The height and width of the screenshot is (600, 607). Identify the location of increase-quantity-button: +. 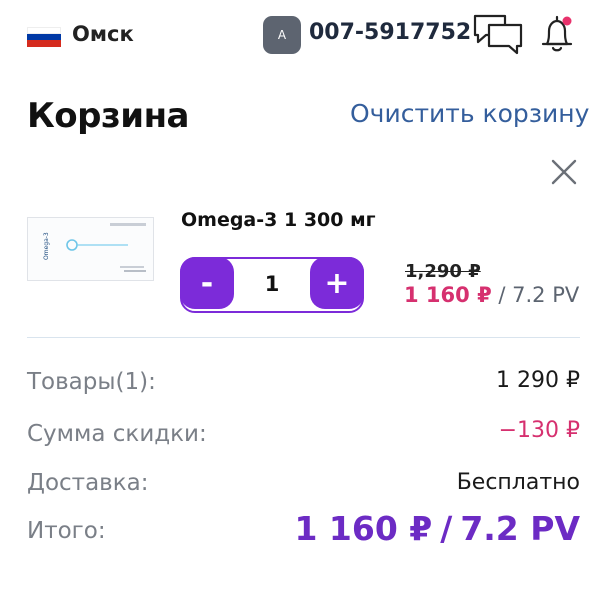
(337, 283).